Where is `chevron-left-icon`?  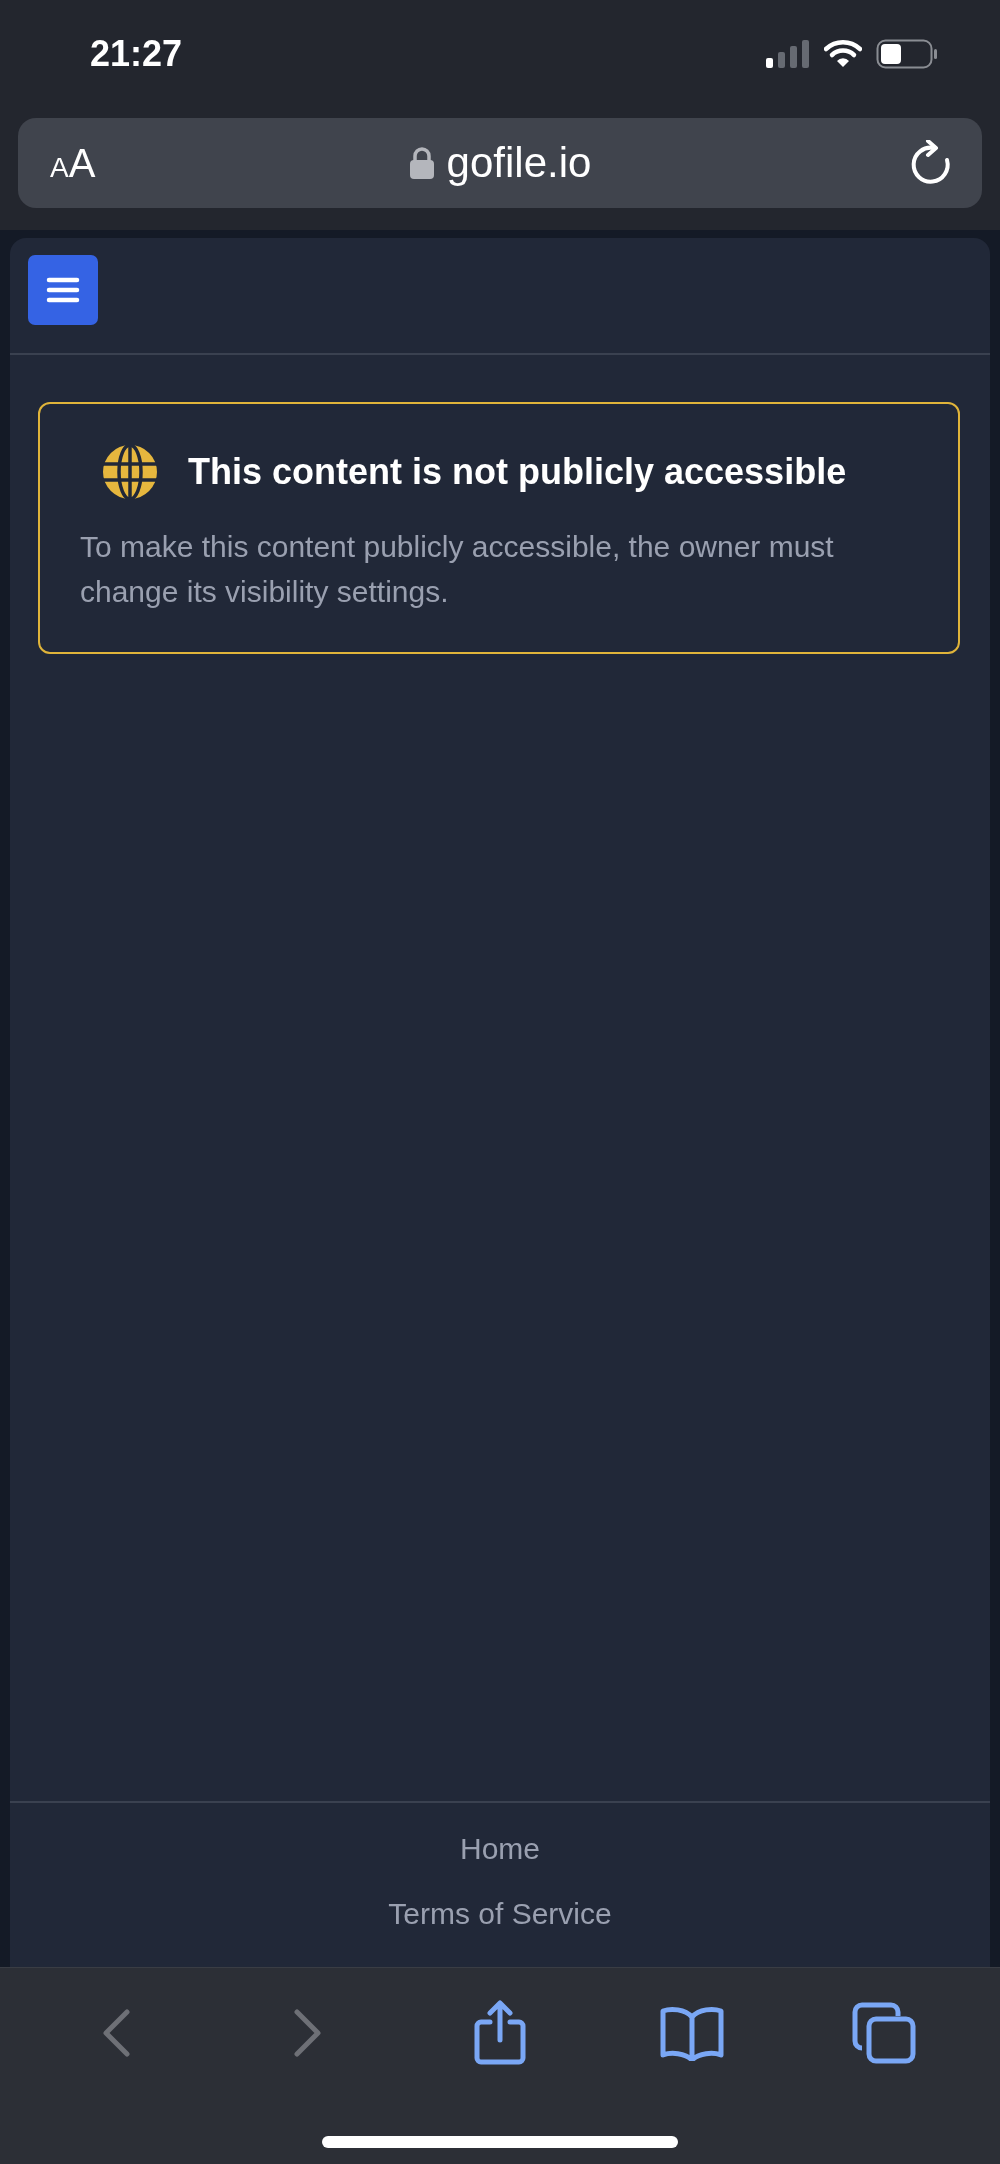 chevron-left-icon is located at coordinates (116, 2033).